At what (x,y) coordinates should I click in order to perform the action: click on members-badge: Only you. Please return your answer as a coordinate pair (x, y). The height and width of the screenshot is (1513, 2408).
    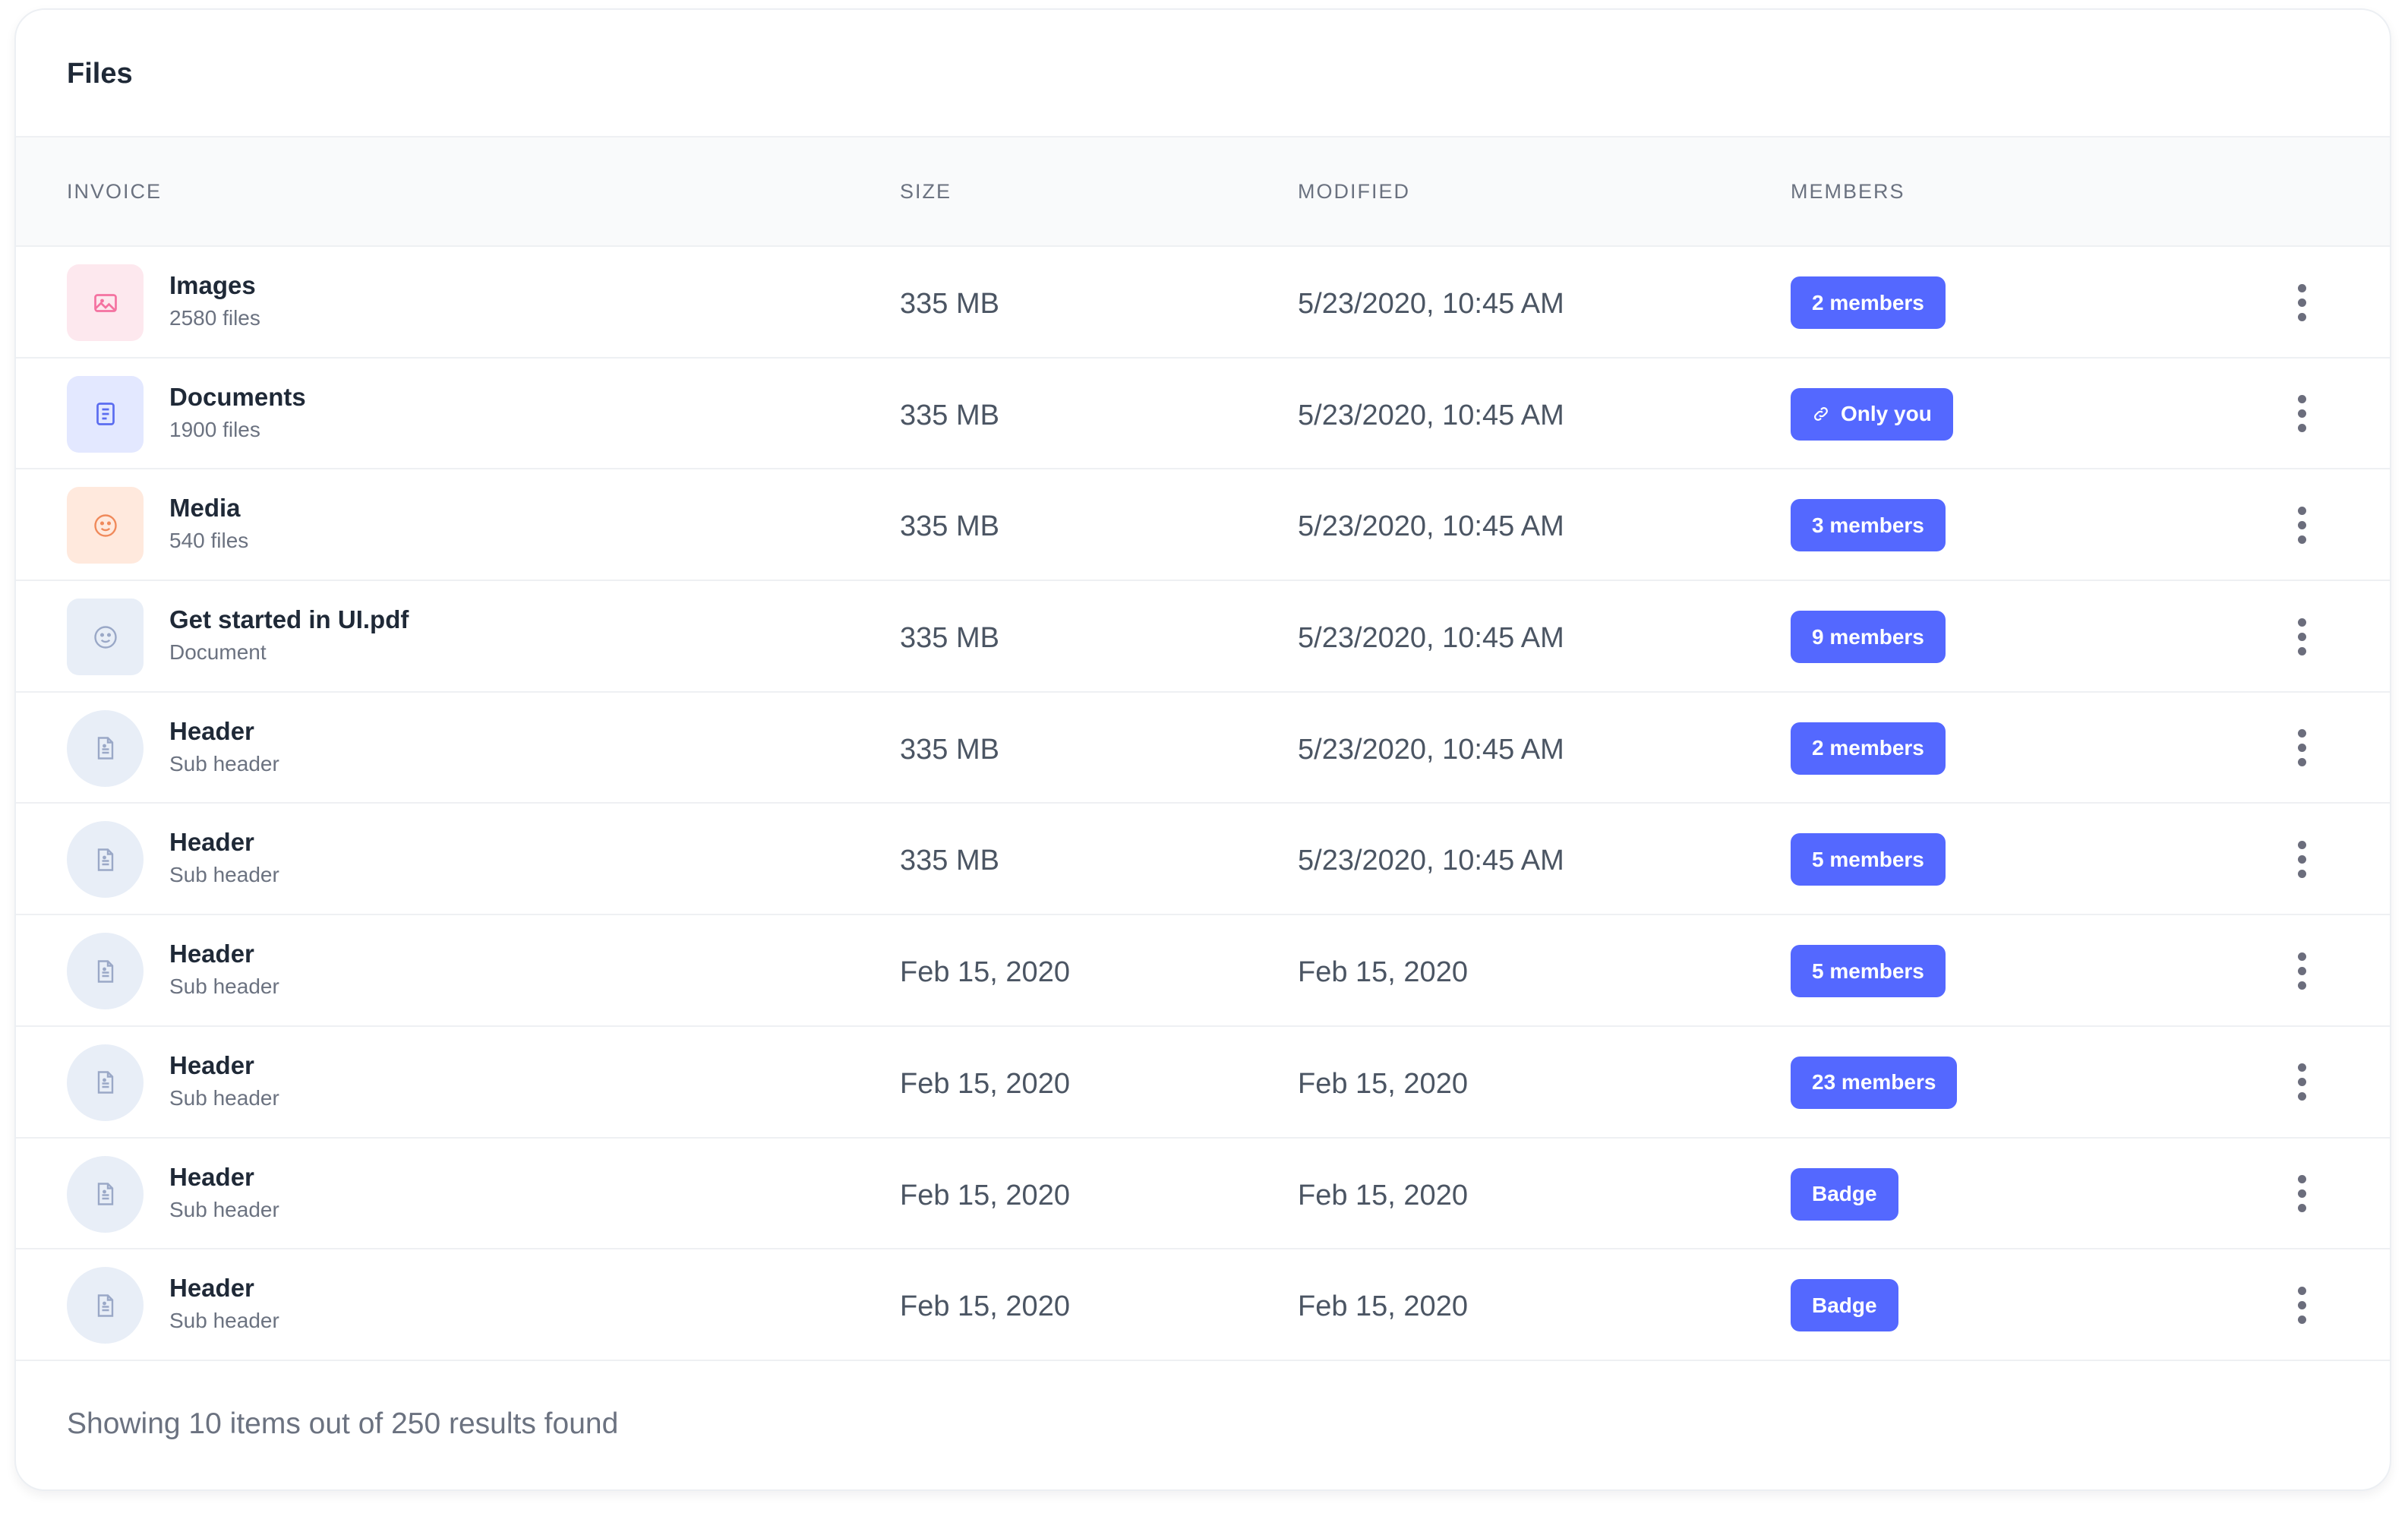
    Looking at the image, I should click on (1872, 414).